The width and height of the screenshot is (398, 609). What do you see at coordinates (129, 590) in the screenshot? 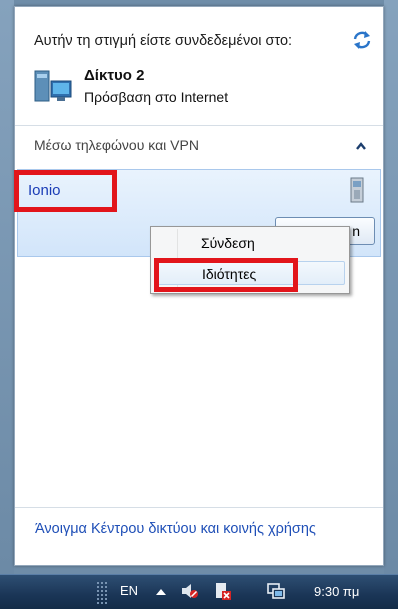
I see `language-indicator: EN` at bounding box center [129, 590].